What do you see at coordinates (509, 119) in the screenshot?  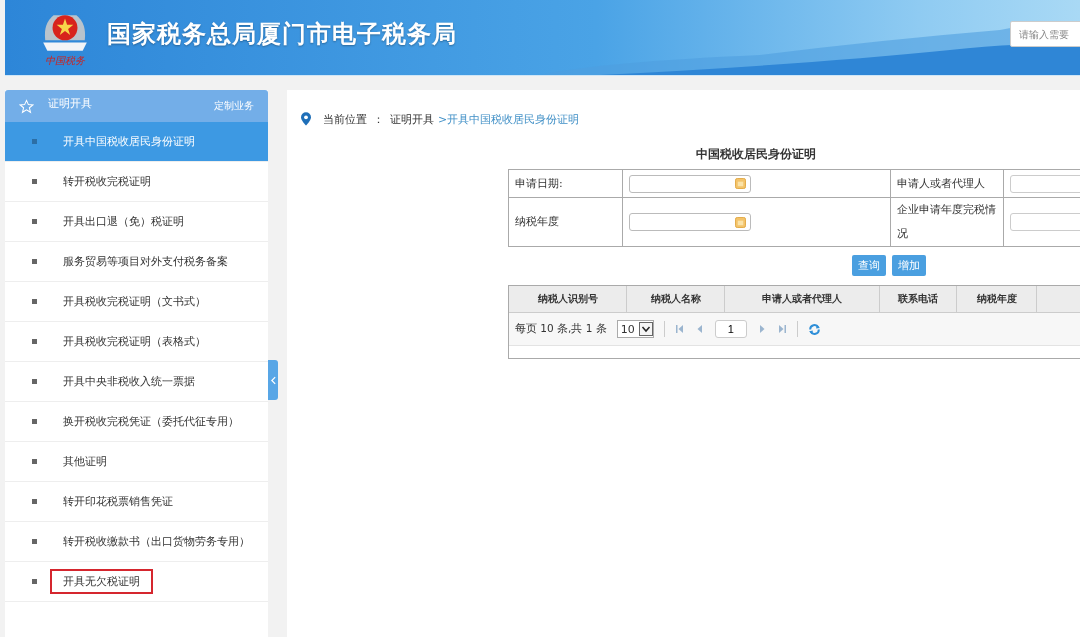 I see `breadcrumb-current: >开具中国税收居民身份证明` at bounding box center [509, 119].